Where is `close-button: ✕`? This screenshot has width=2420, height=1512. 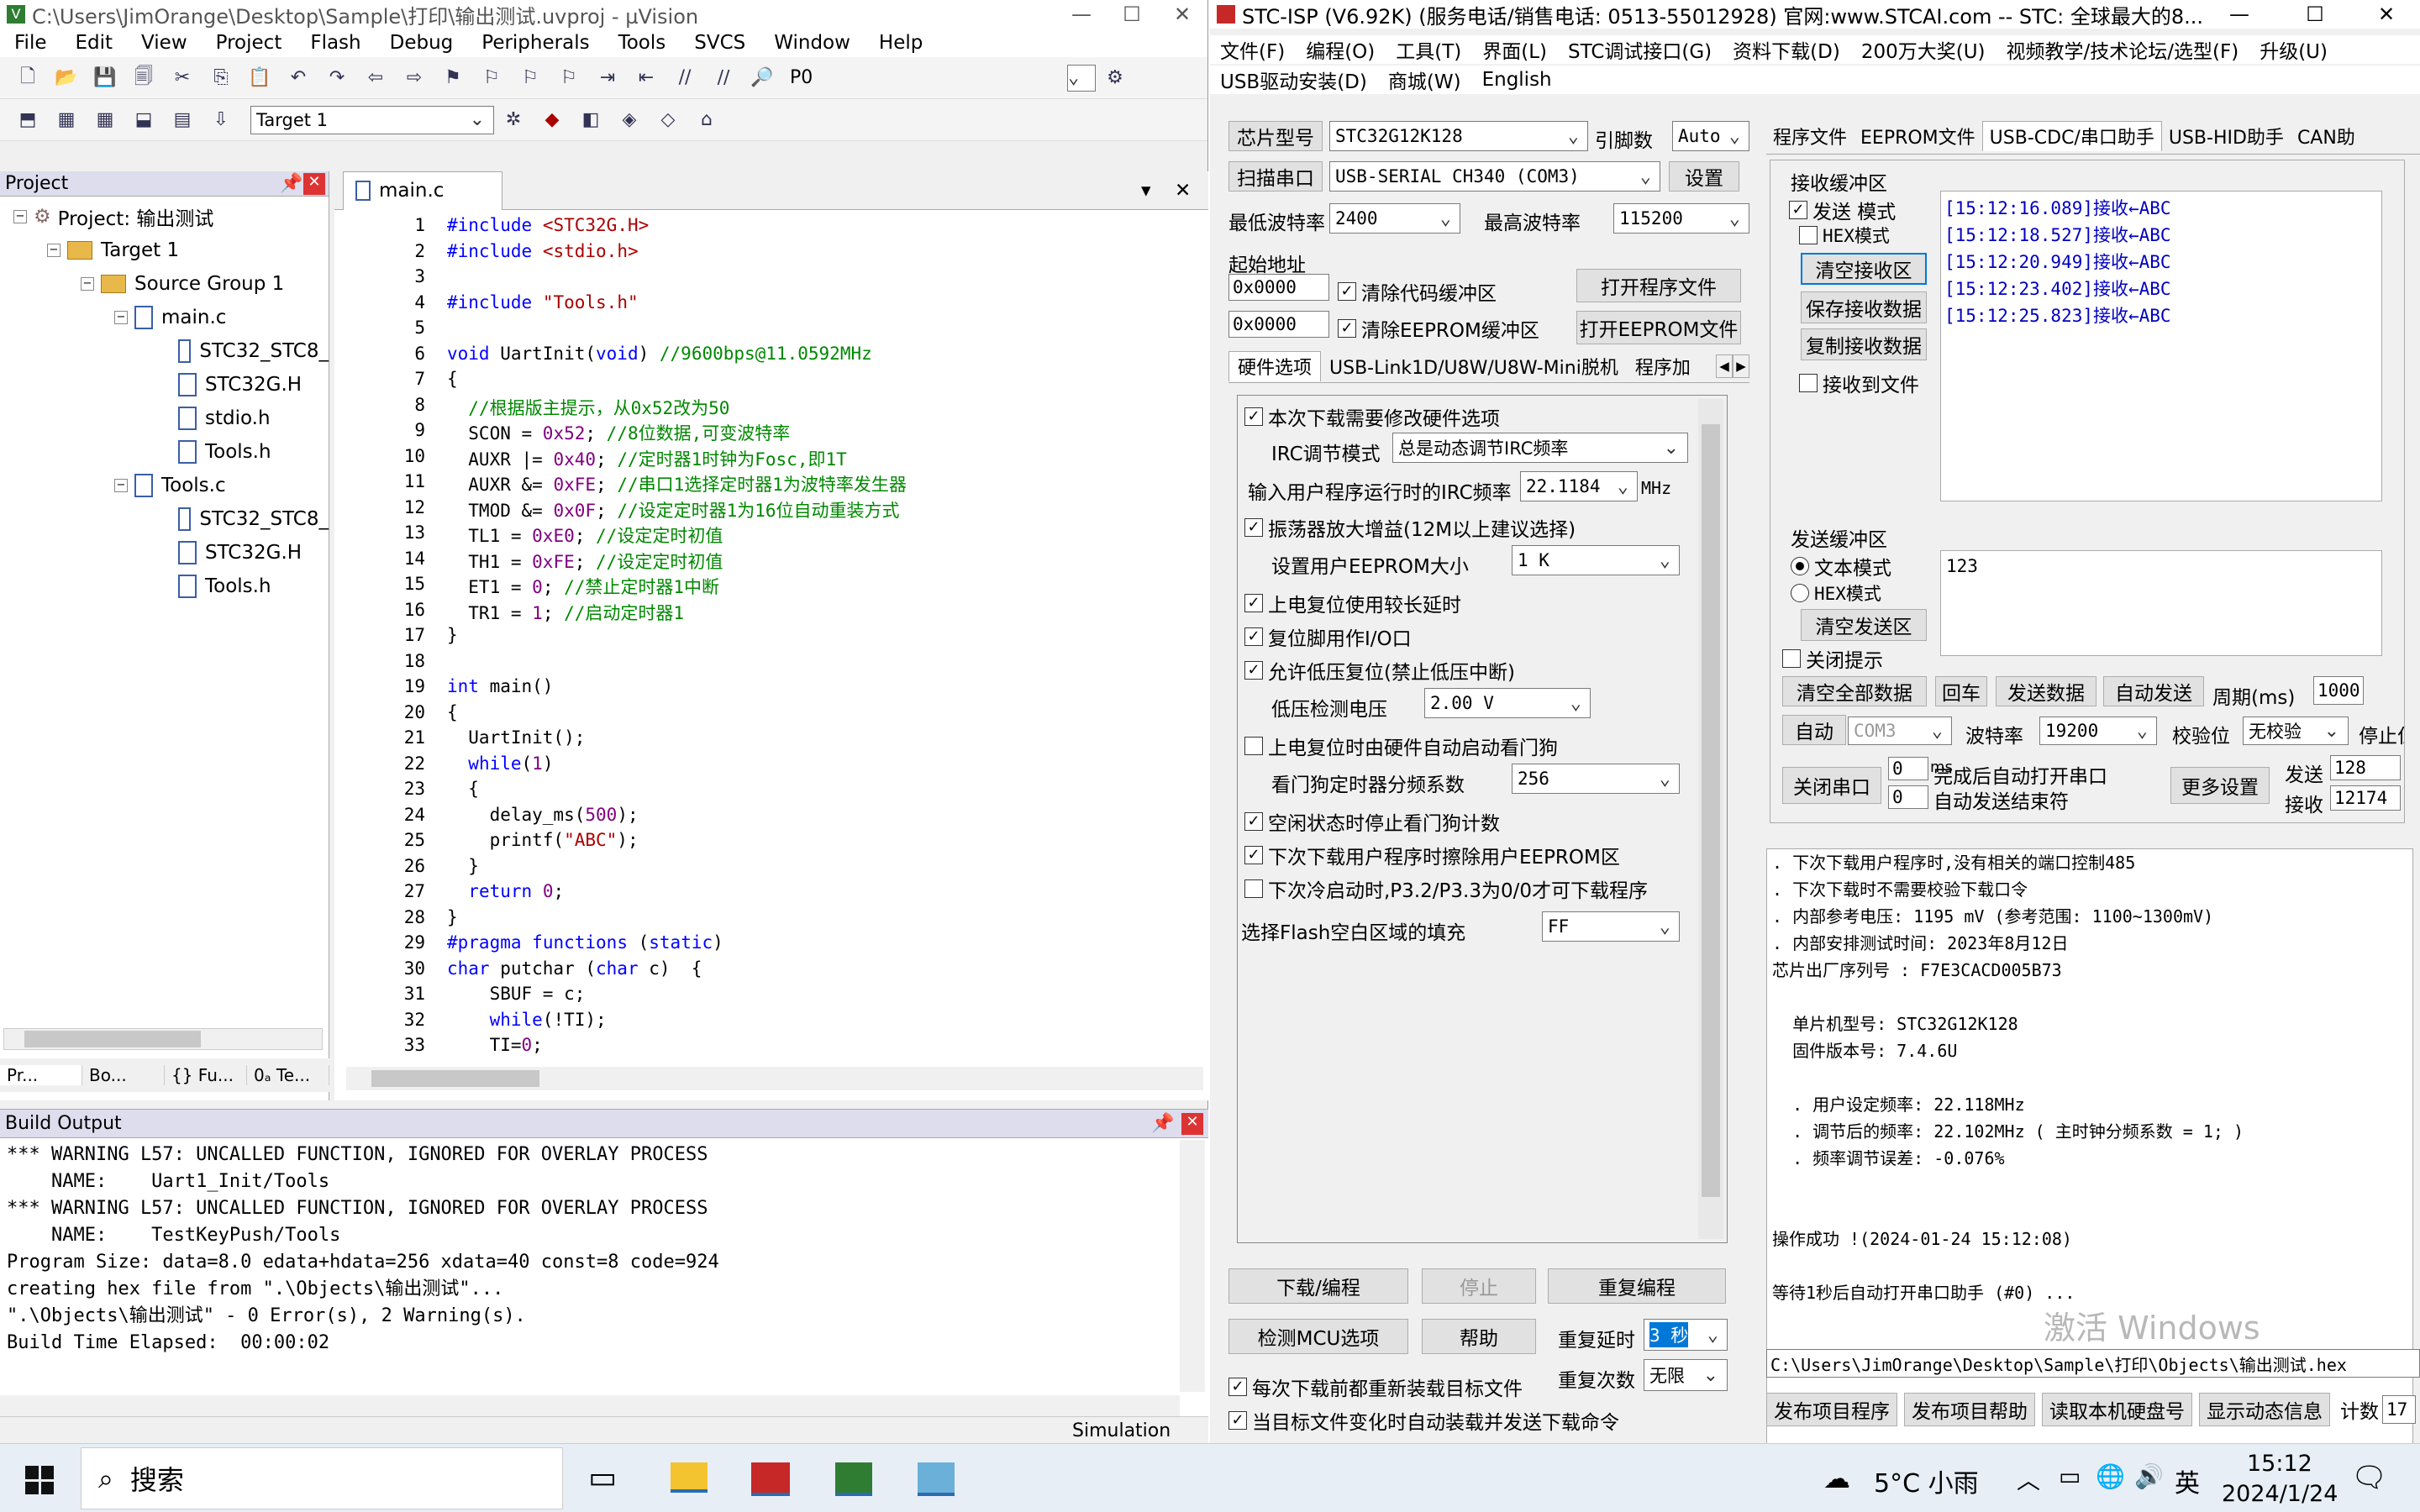 close-button: ✕ is located at coordinates (1182, 14).